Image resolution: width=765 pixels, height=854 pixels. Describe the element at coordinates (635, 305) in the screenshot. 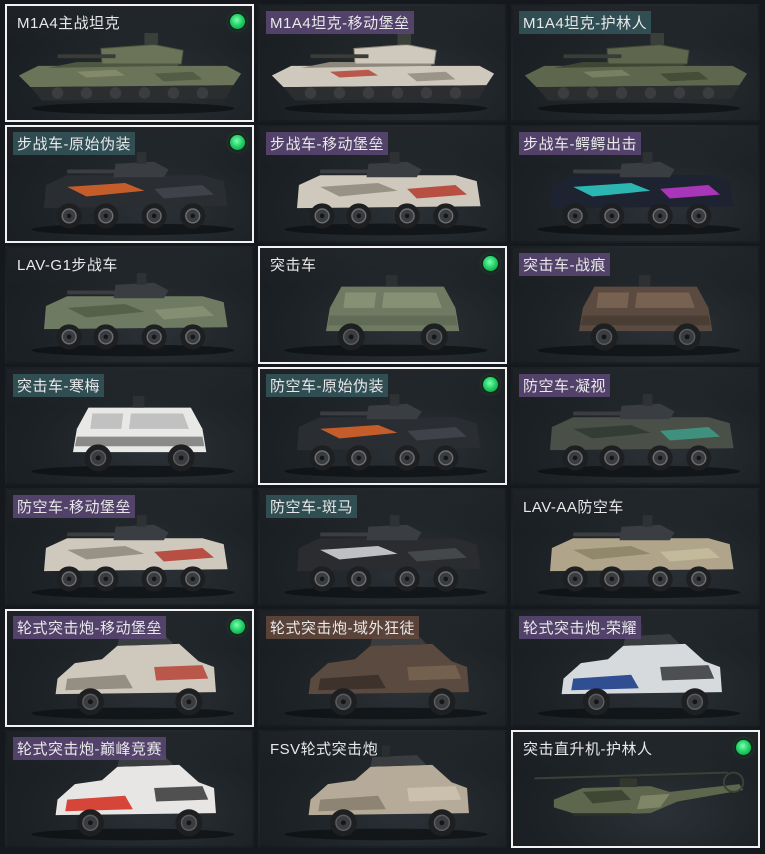

I see `vehicle-card: 突击车-战痕` at that location.